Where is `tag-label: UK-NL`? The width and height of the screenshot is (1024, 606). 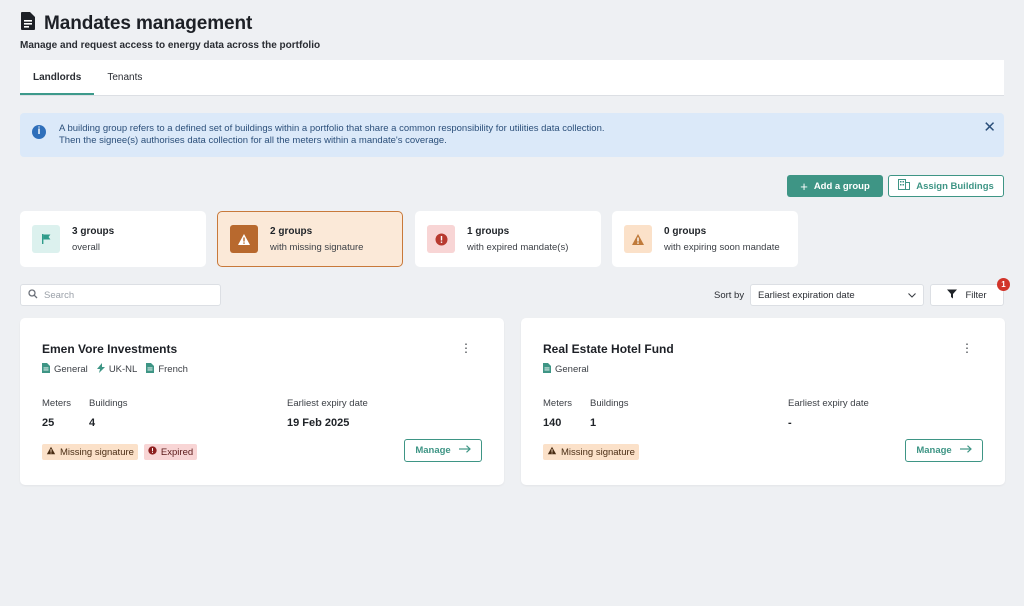 tag-label: UK-NL is located at coordinates (123, 369).